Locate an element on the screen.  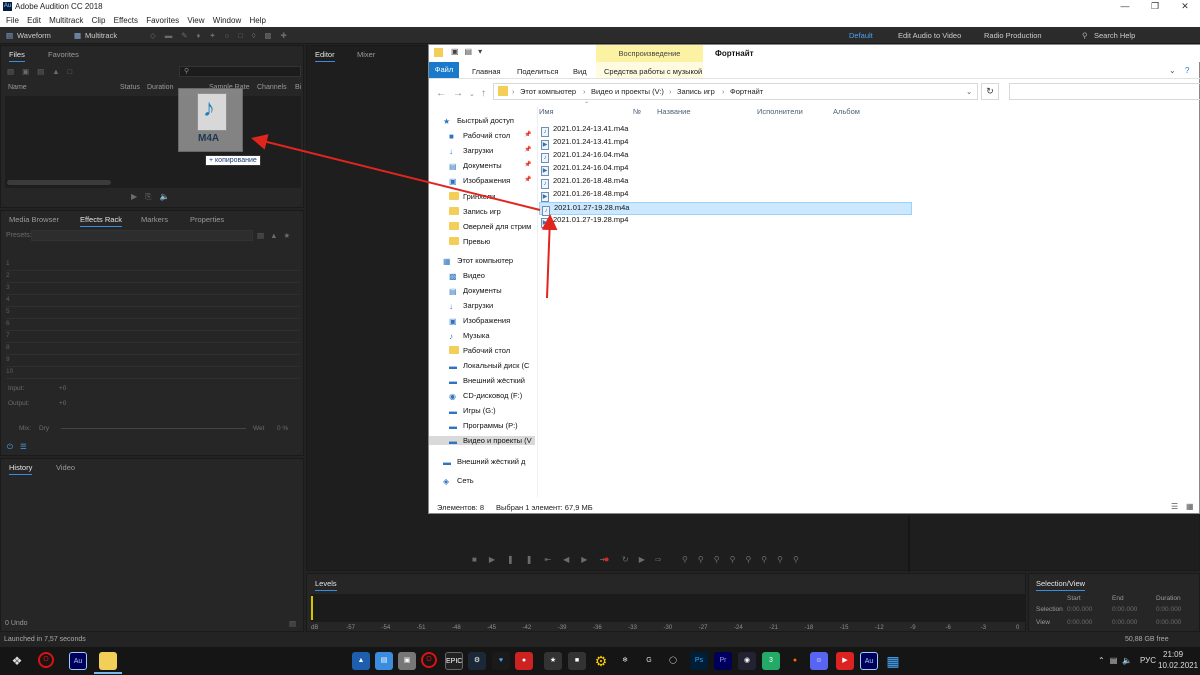
col-header-title: Название is located at coordinates (674, 111).